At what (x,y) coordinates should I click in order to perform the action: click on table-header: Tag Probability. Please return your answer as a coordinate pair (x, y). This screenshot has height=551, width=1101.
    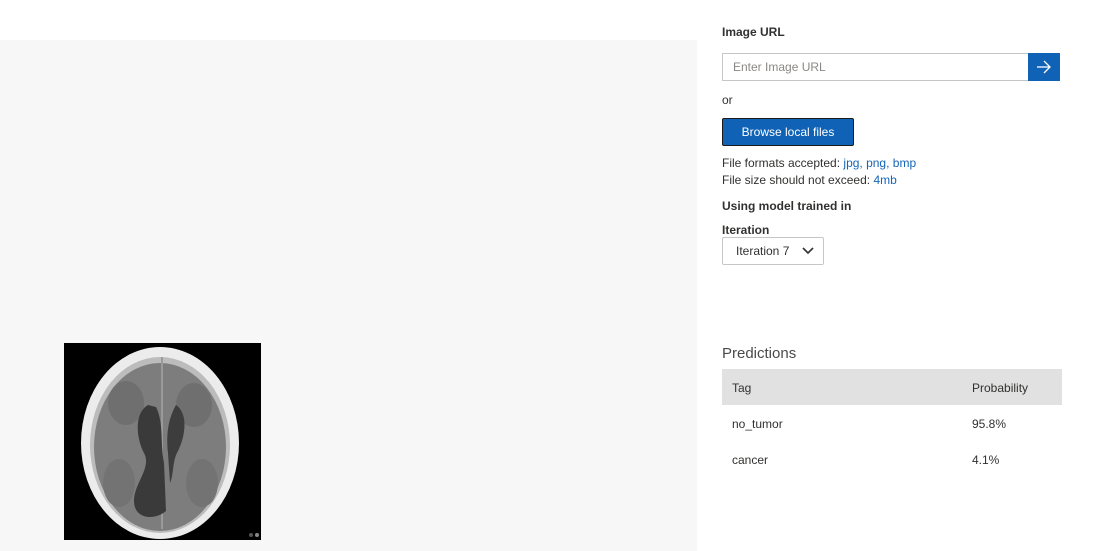
    Looking at the image, I should click on (892, 387).